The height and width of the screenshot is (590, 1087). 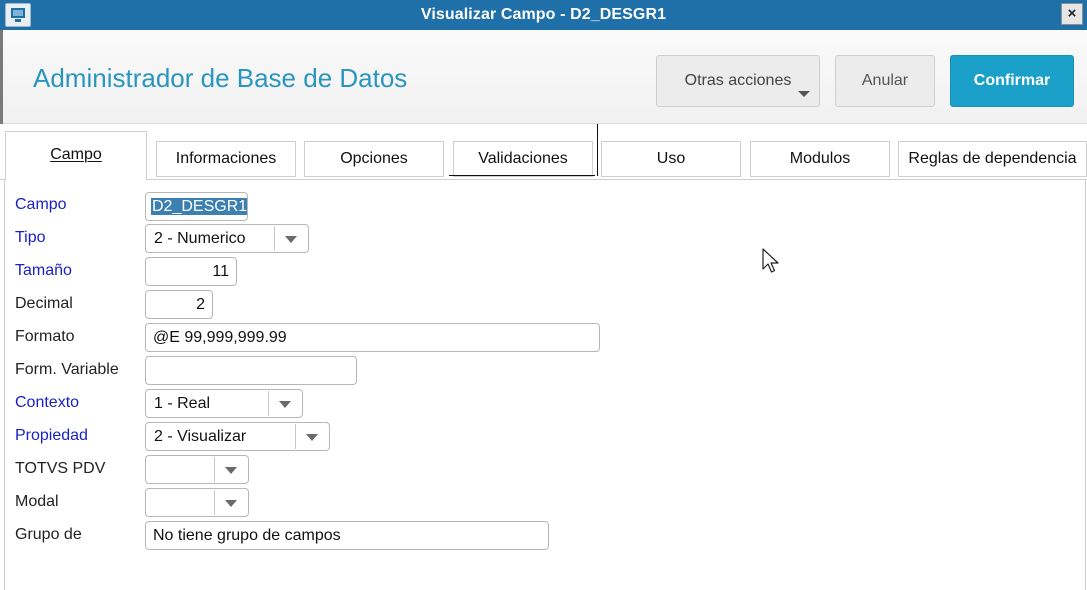 I want to click on panel-right-border, so click(x=1085, y=385).